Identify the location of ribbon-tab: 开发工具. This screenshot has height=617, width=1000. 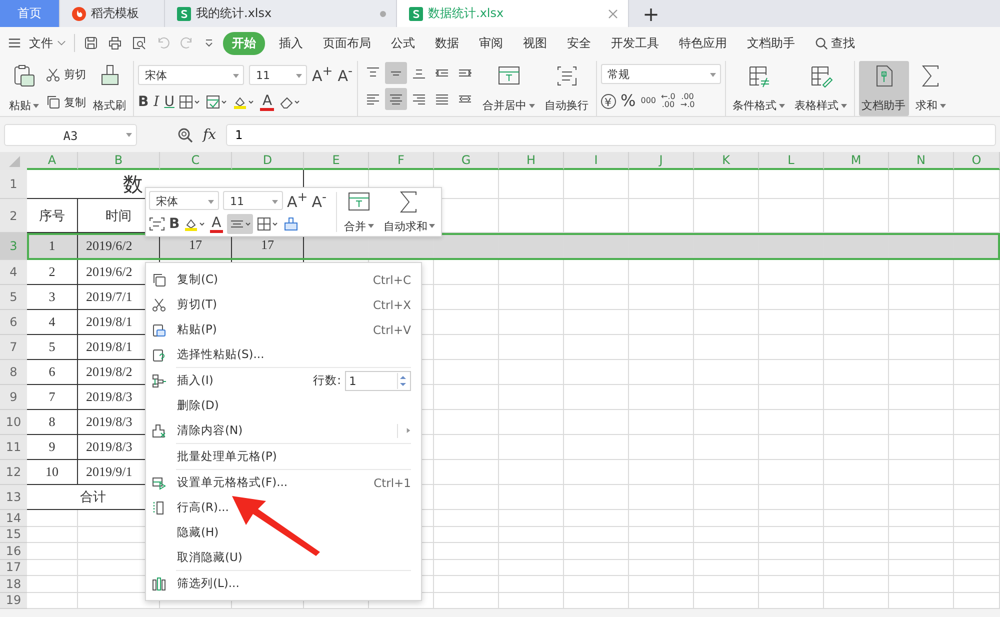
(635, 43).